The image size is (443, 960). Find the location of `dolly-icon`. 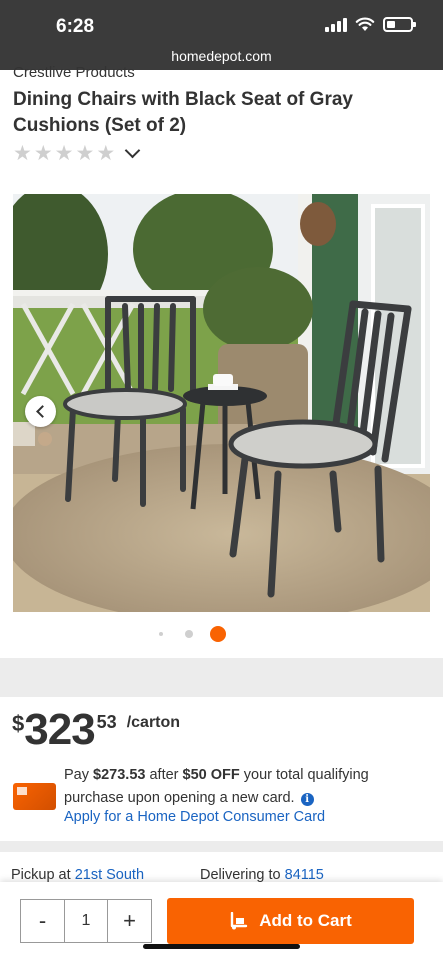

dolly-icon is located at coordinates (239, 921).